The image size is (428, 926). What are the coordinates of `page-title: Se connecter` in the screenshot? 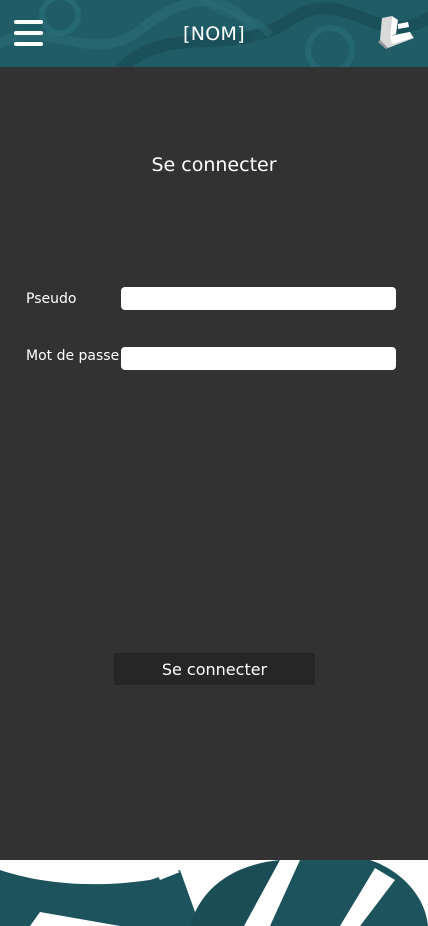 It's located at (214, 165).